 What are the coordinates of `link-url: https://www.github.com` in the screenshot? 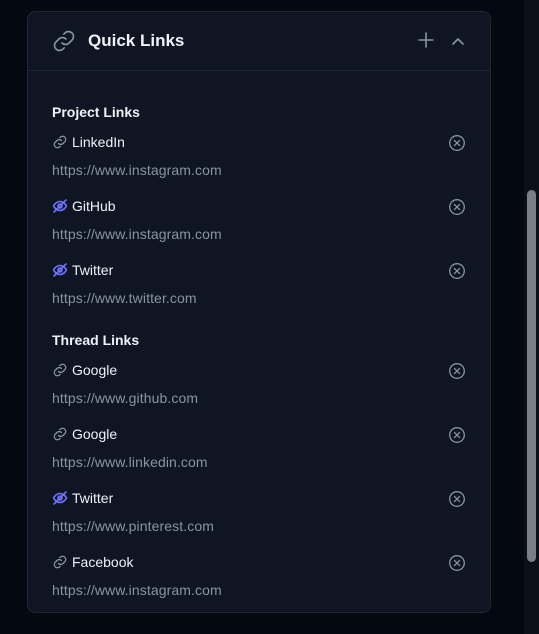 It's located at (125, 398).